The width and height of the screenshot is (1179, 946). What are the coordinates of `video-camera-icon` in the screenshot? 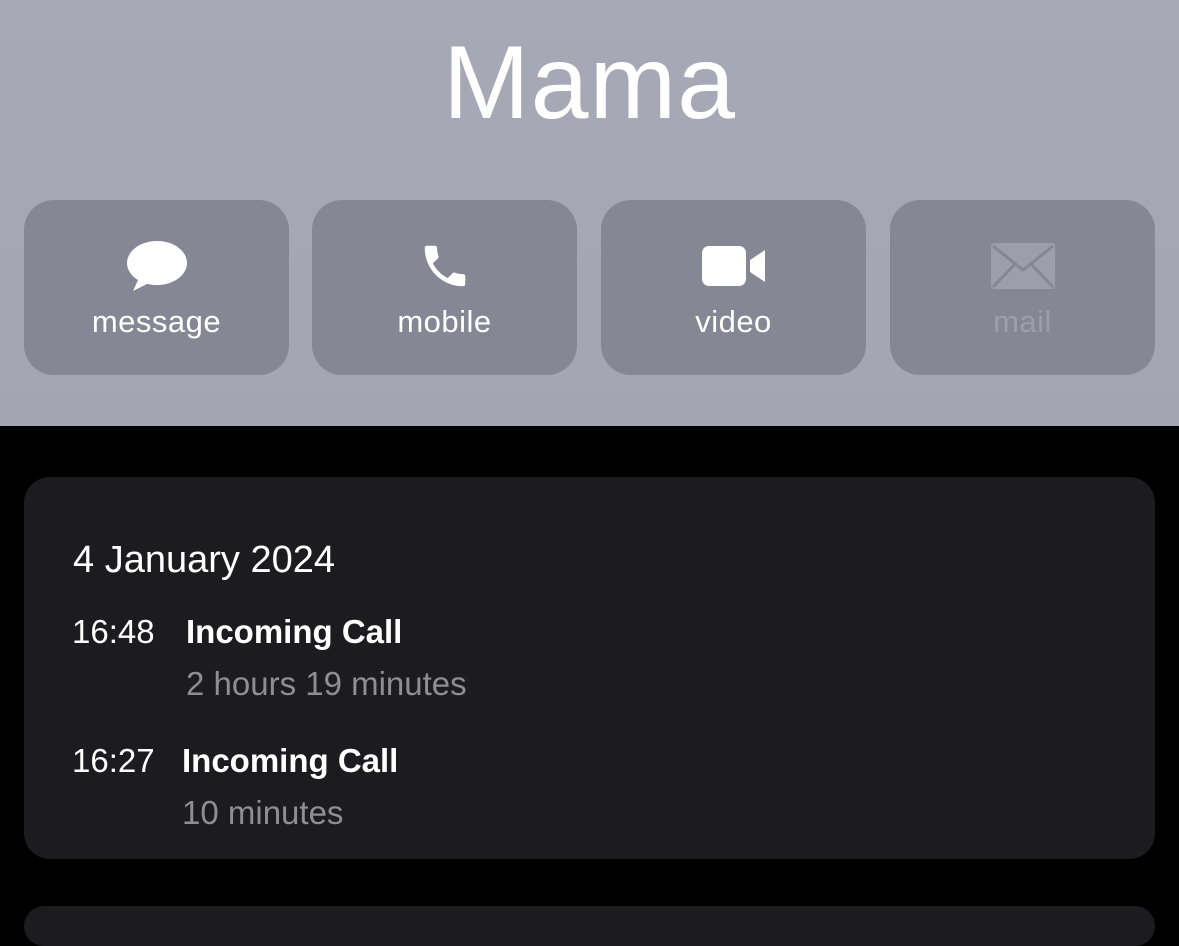 It's located at (733, 266).